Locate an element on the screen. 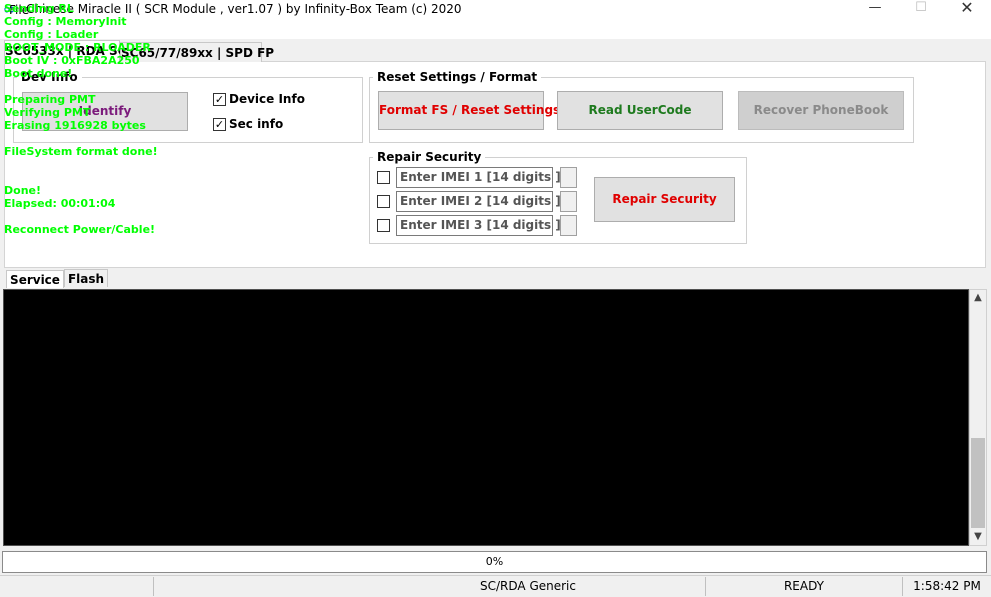 This screenshot has width=991, height=597. progress-label: 0% is located at coordinates (494, 561).